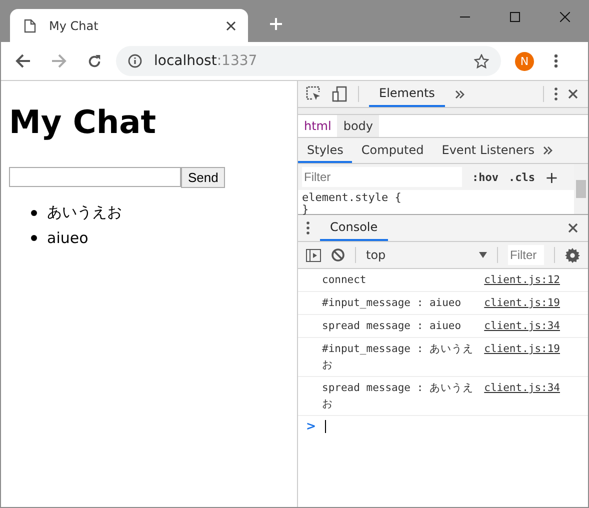 The height and width of the screenshot is (508, 589). Describe the element at coordinates (572, 255) in the screenshot. I see `settings-icon` at that location.